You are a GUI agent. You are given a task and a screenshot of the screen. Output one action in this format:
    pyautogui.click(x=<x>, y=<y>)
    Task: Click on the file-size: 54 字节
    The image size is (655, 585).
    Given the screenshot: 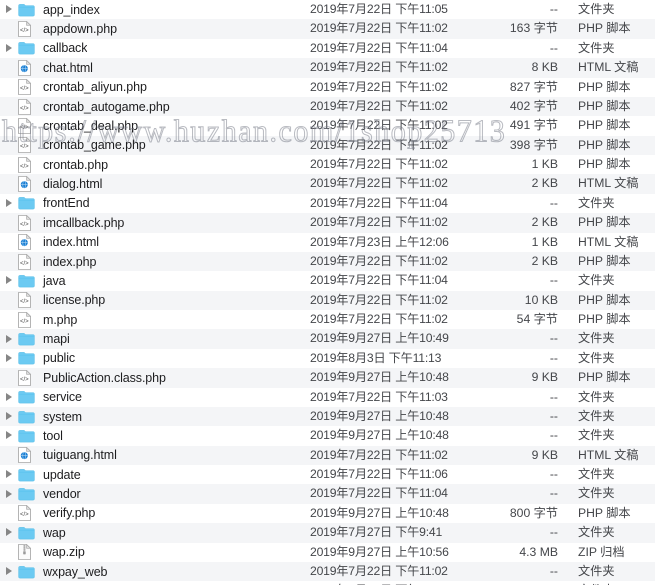 What is the action you would take?
    pyautogui.click(x=537, y=319)
    